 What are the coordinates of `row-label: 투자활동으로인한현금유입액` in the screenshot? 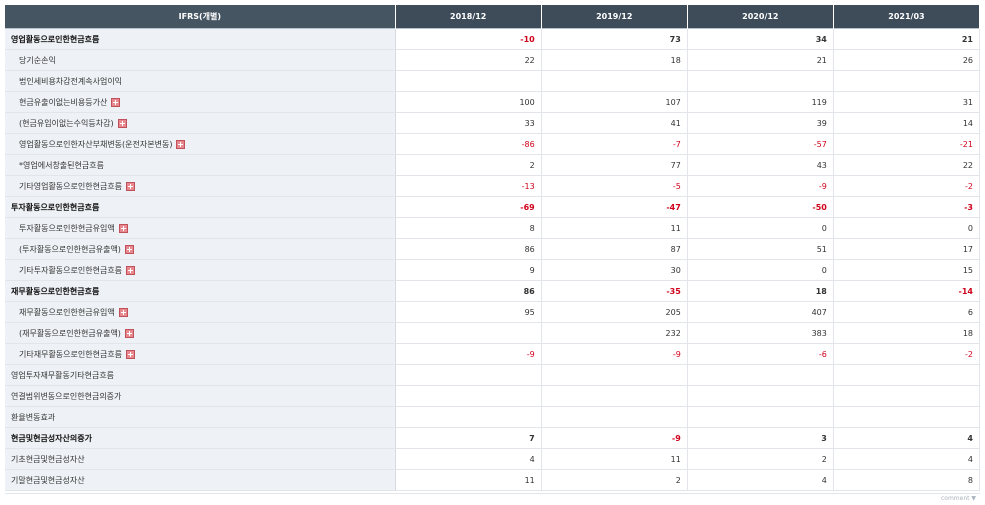 It's located at (67, 228).